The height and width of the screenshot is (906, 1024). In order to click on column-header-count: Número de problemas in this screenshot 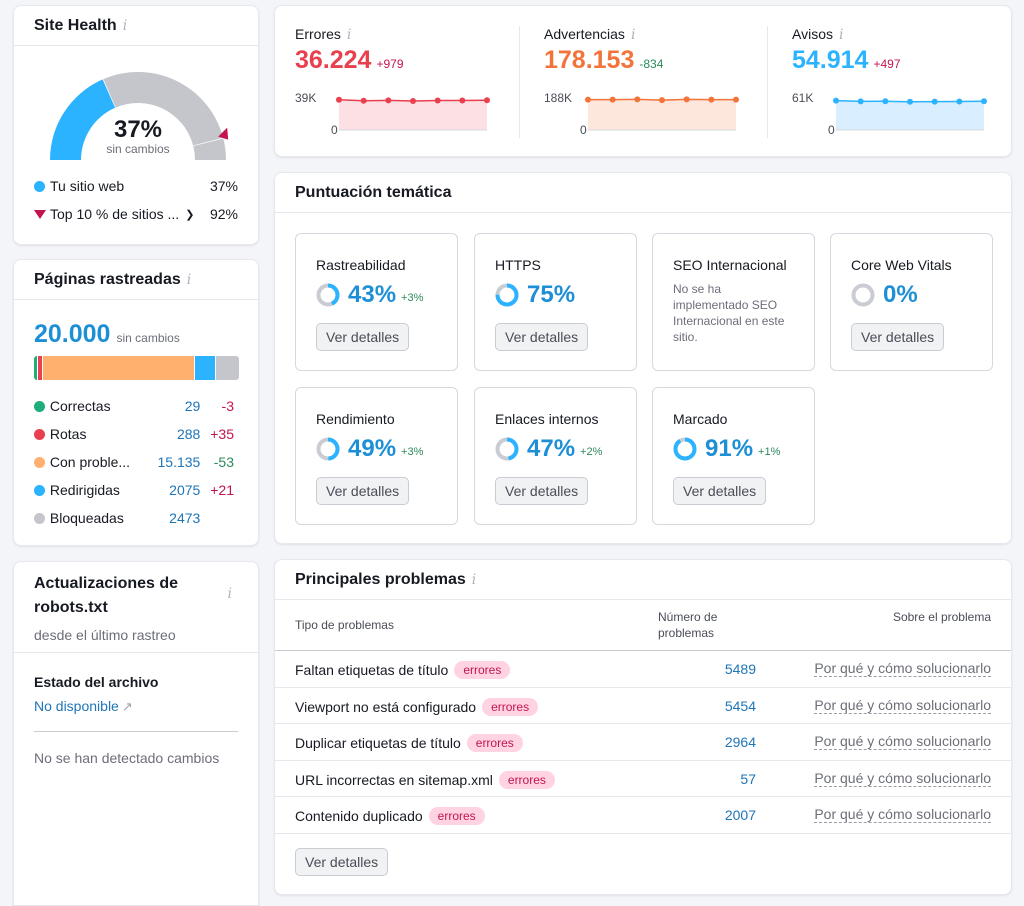, I will do `click(688, 625)`.